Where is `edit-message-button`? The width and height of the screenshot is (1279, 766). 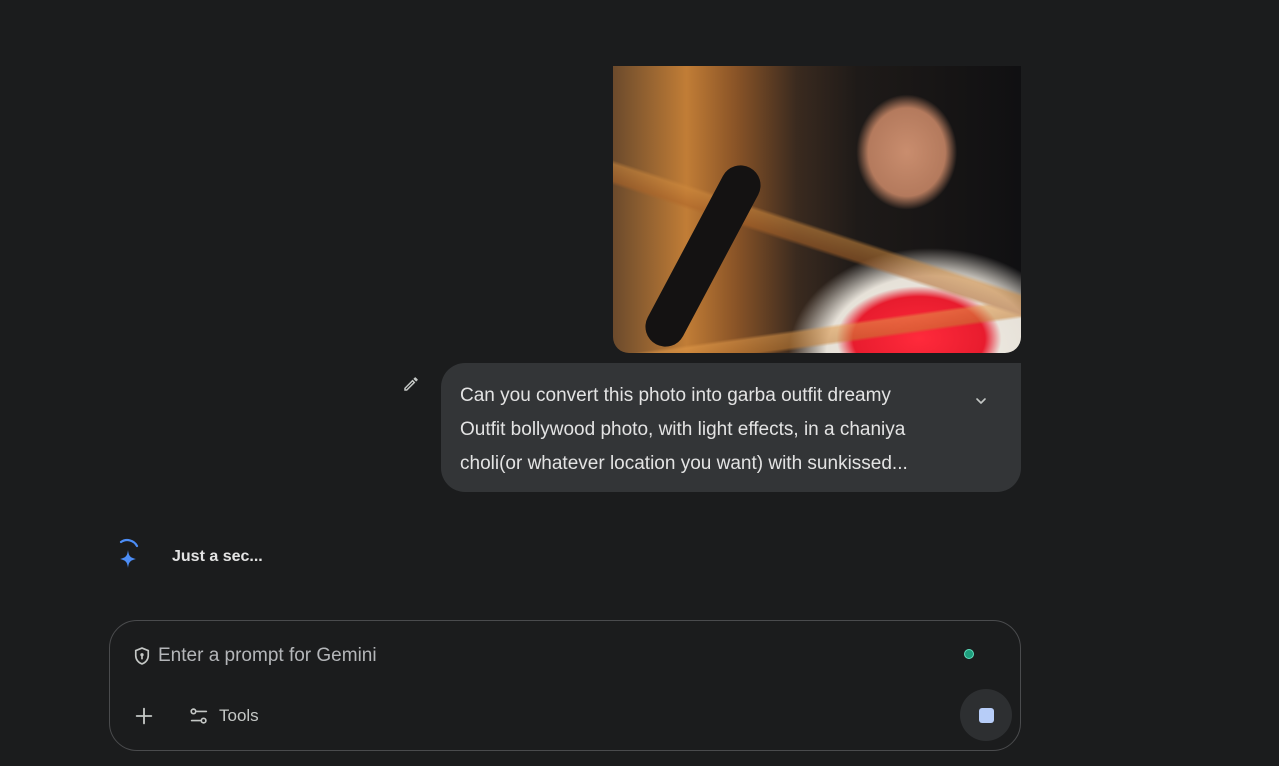
edit-message-button is located at coordinates (411, 384).